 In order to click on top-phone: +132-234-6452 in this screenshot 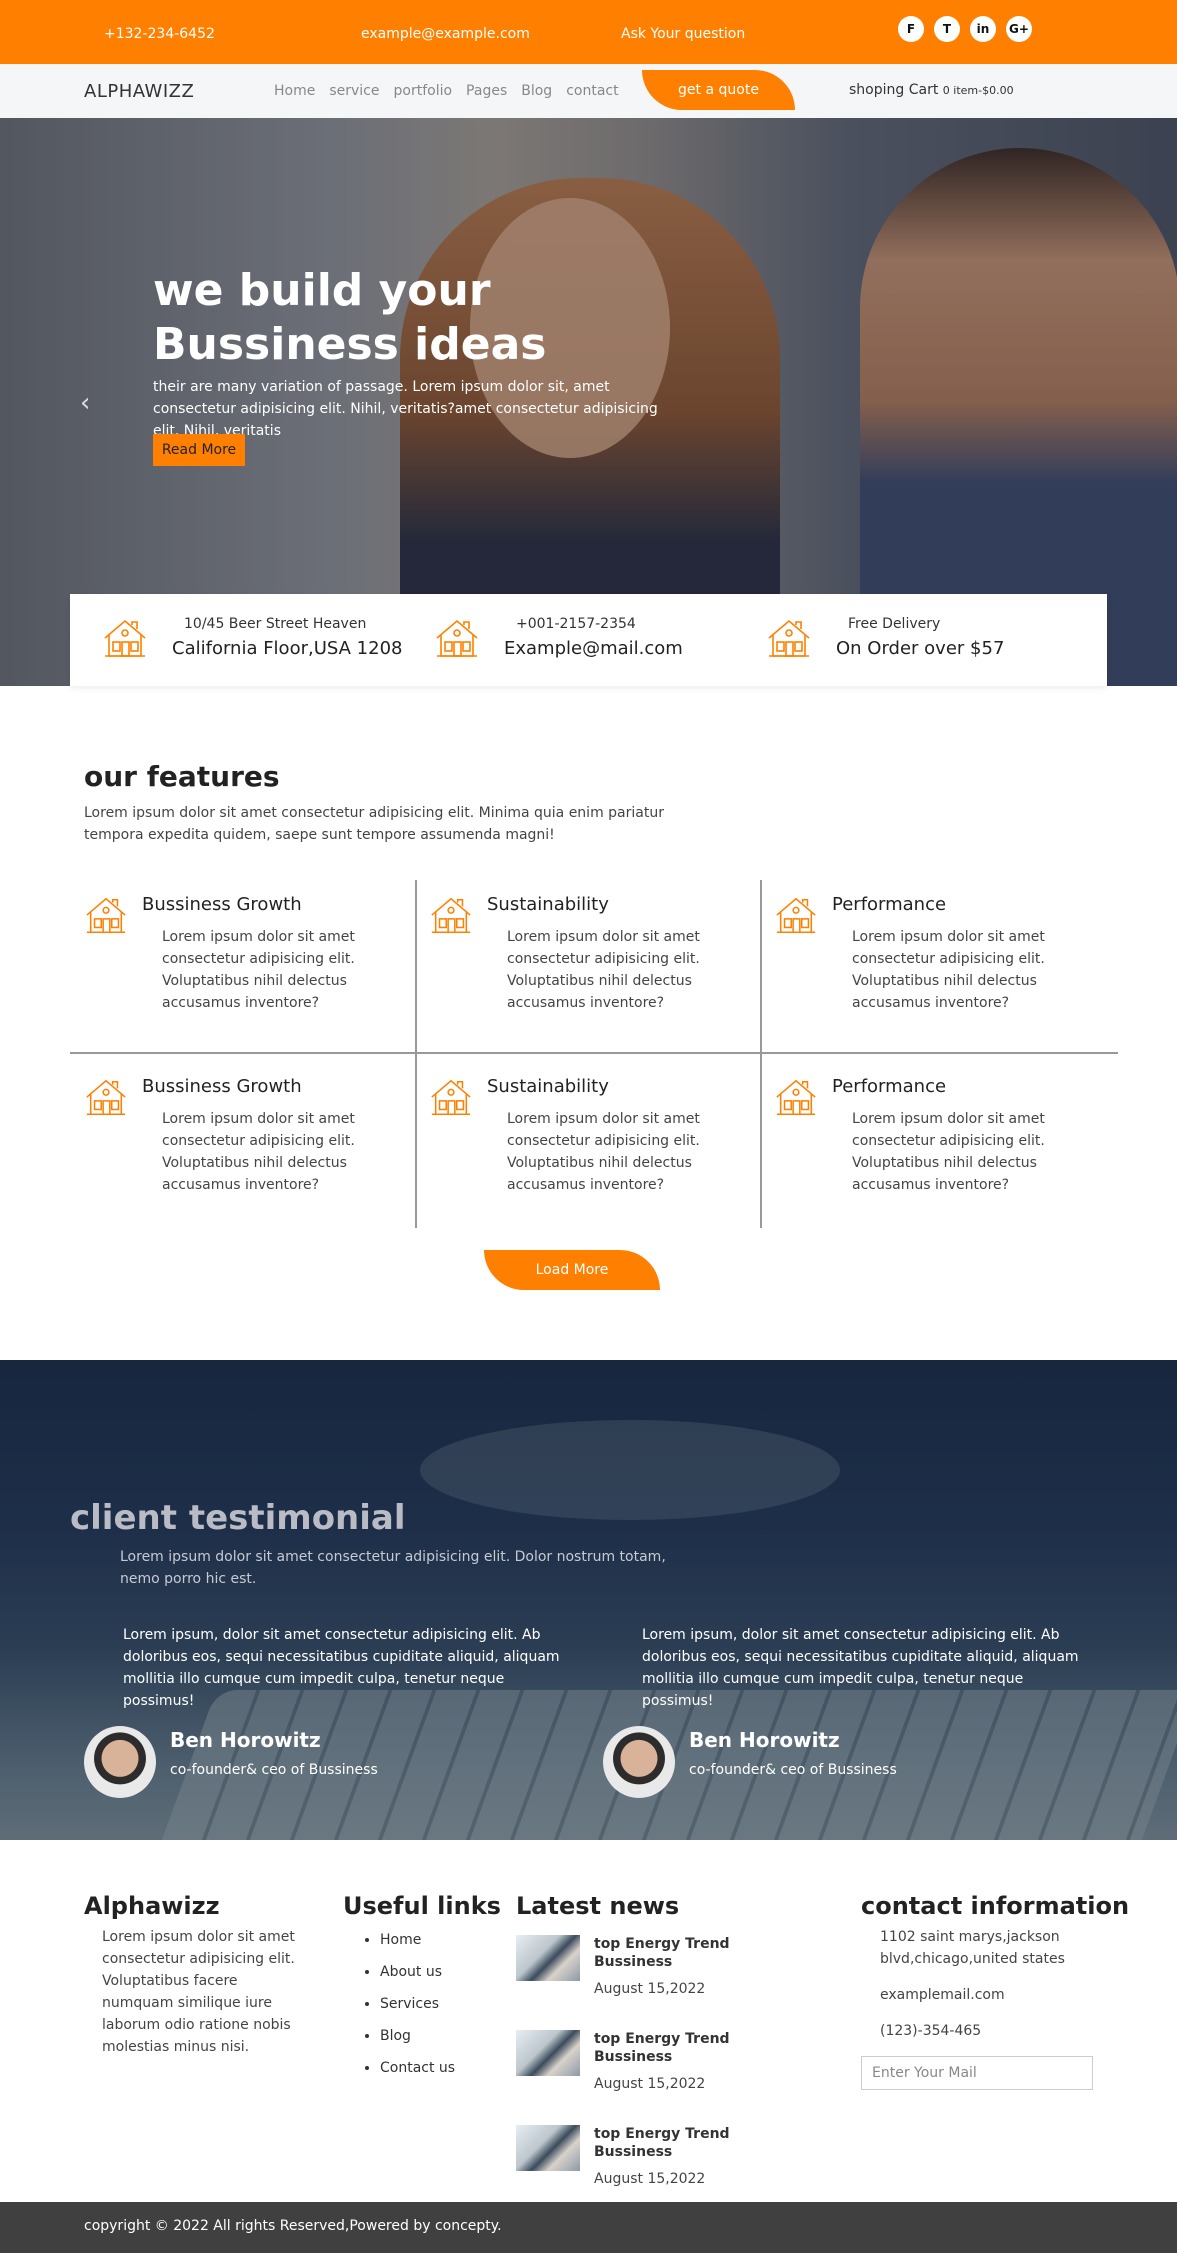, I will do `click(159, 34)`.